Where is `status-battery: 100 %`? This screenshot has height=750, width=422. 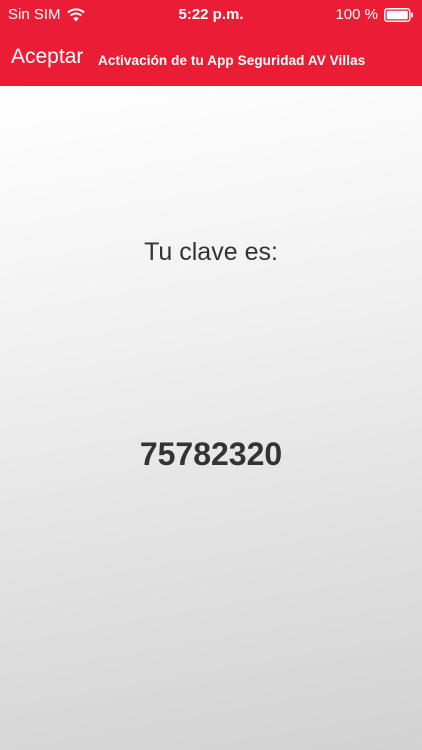 status-battery: 100 % is located at coordinates (374, 15).